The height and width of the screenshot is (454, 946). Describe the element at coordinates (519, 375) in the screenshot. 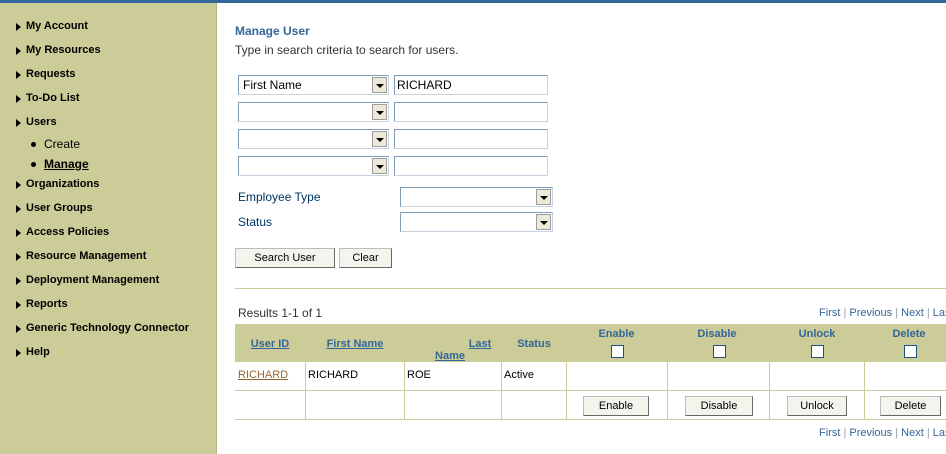

I see `status-cell: Active` at that location.